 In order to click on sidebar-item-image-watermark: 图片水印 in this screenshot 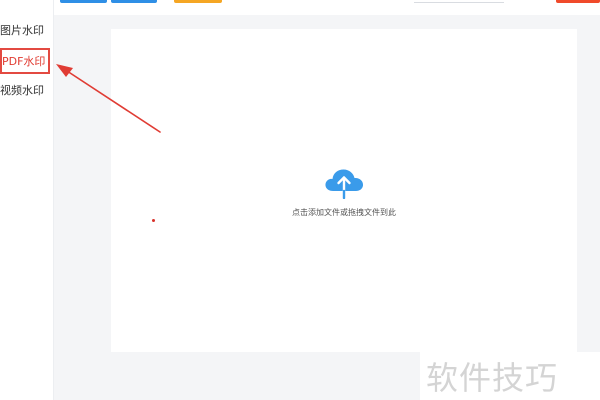, I will do `click(26, 31)`.